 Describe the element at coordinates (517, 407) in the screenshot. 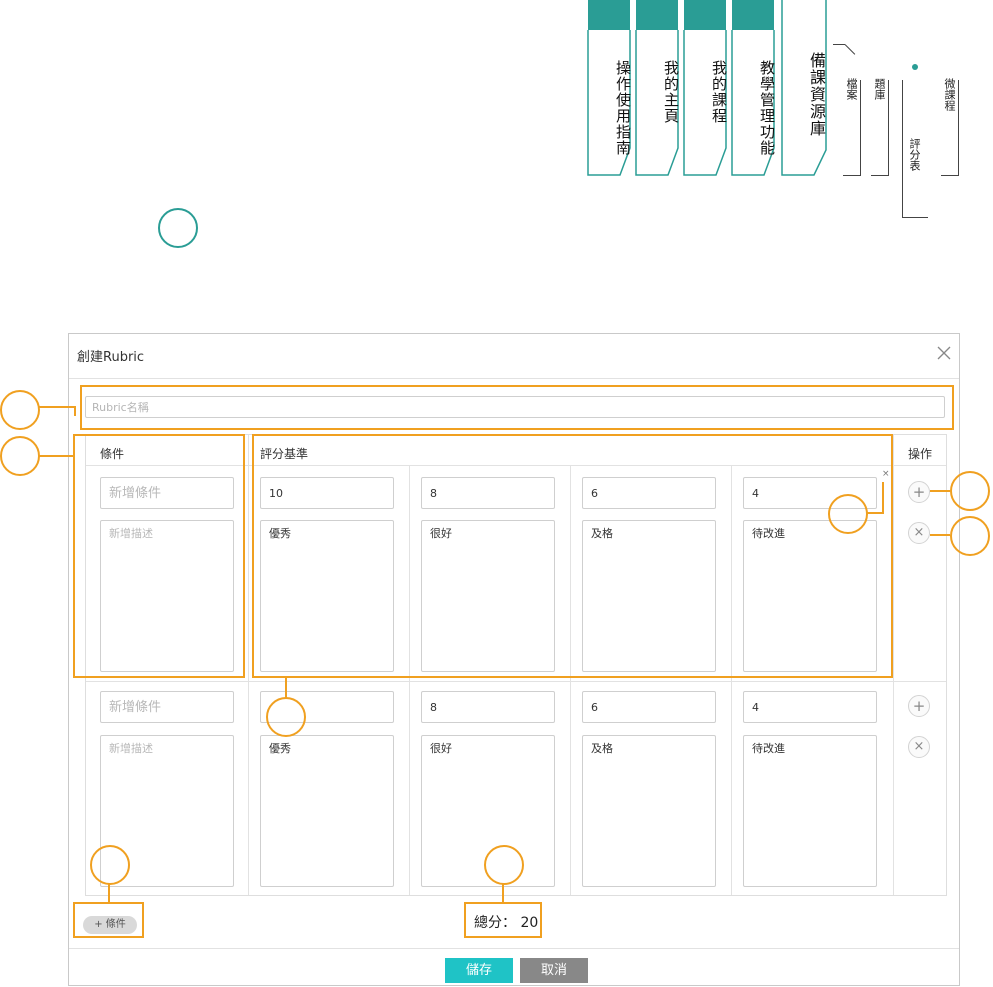

I see `highlight-rubric-name` at that location.